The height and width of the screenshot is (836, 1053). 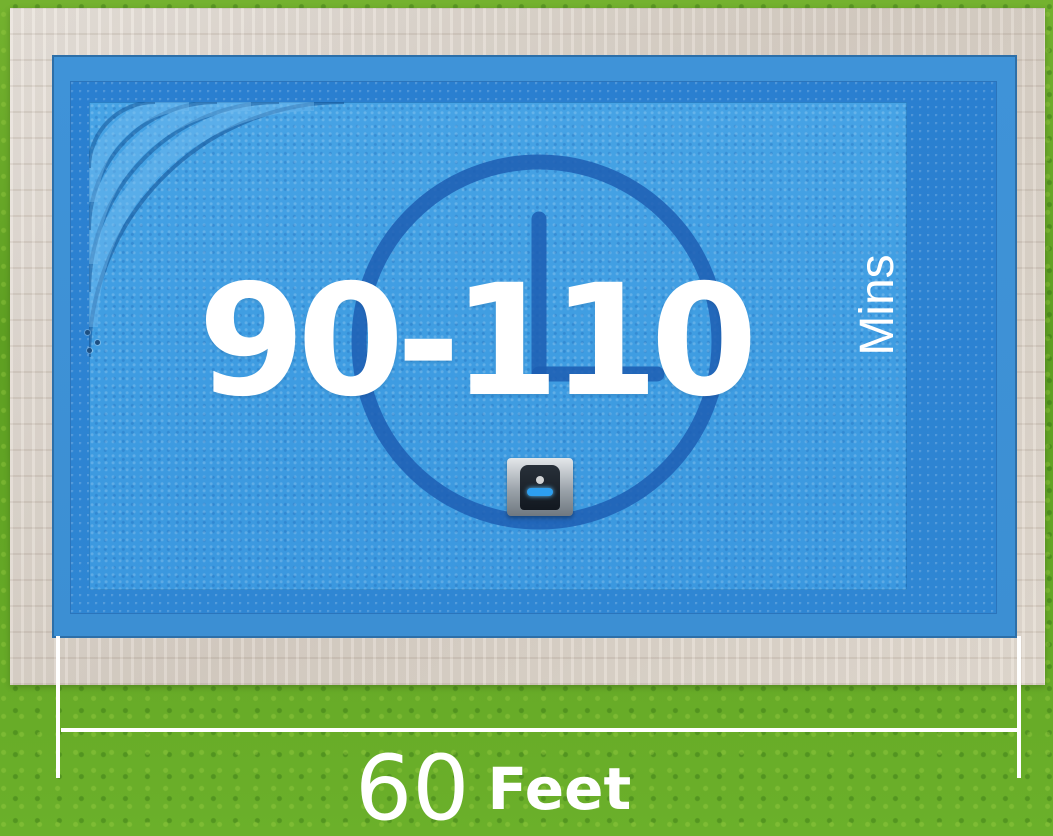 I want to click on measurement-left-tick, so click(x=58, y=707).